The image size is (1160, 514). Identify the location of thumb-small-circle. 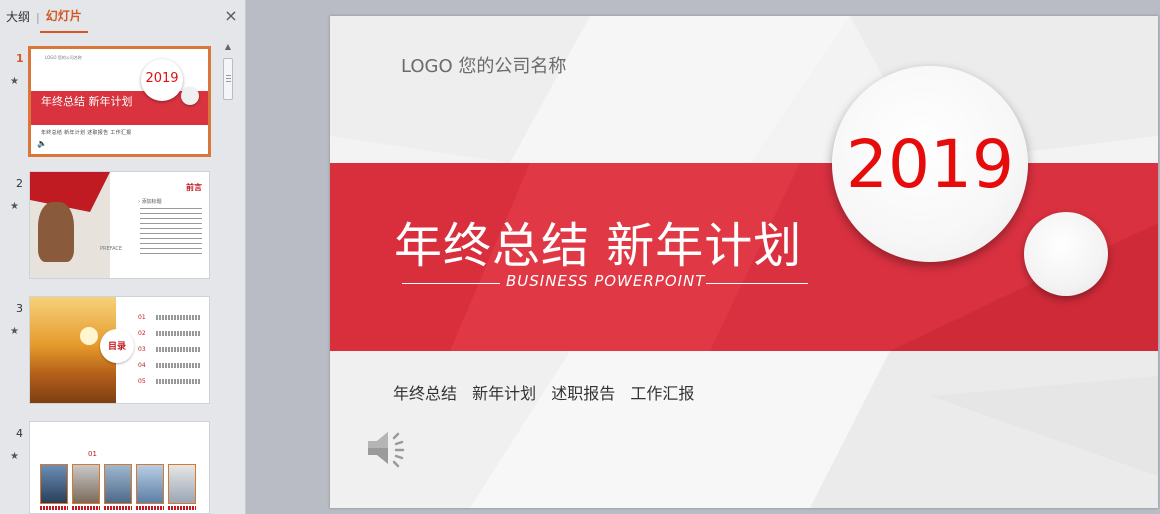
(190, 96).